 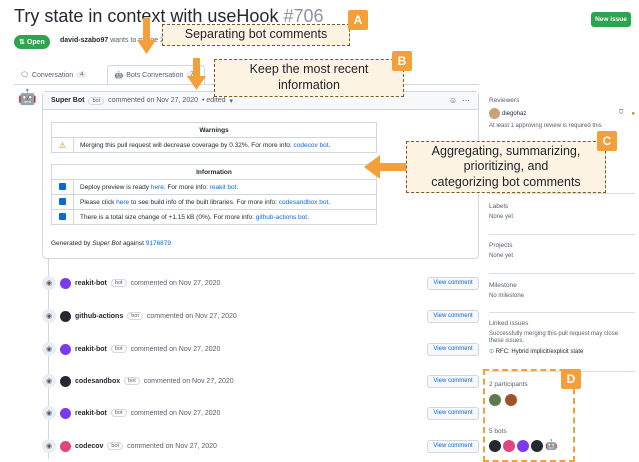 What do you see at coordinates (309, 69) in the screenshot?
I see `annotation-b-text: Keep the most recent` at bounding box center [309, 69].